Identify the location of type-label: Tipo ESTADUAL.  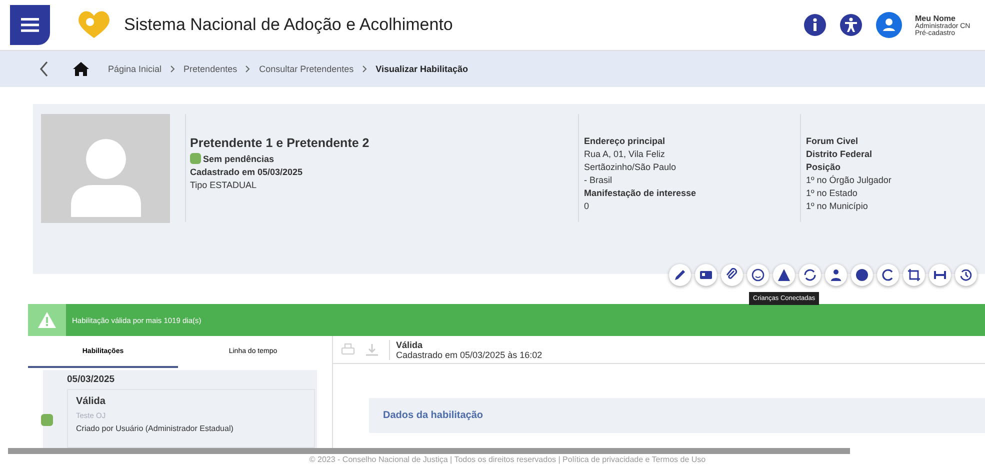
(224, 185).